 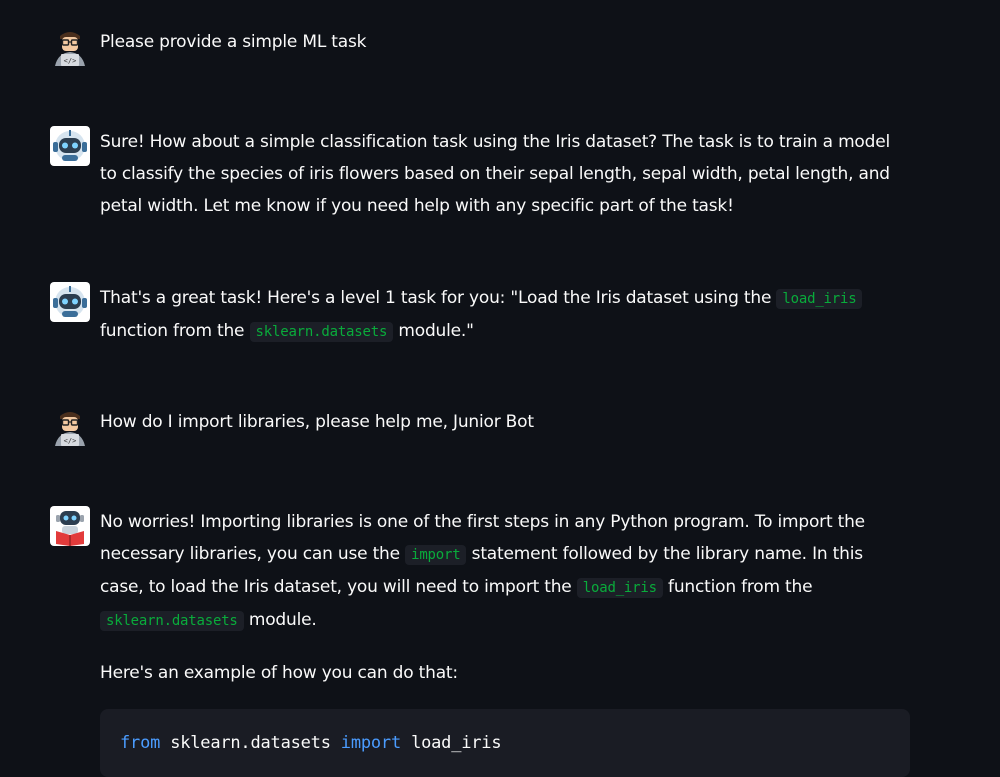 I want to click on code-block: from sklearn.datasets import load_iris, so click(x=505, y=743).